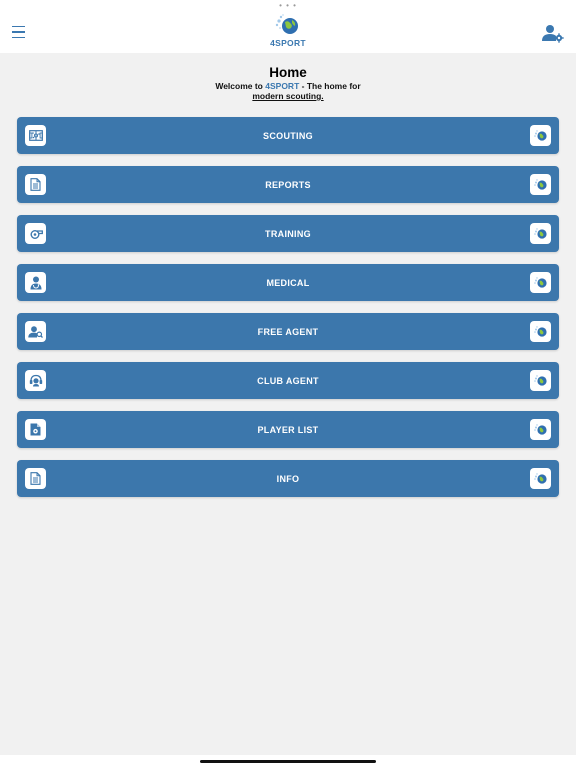 Image resolution: width=576 pixels, height=768 pixels. Describe the element at coordinates (288, 43) in the screenshot. I see `logo-text: 4SPORT` at that location.